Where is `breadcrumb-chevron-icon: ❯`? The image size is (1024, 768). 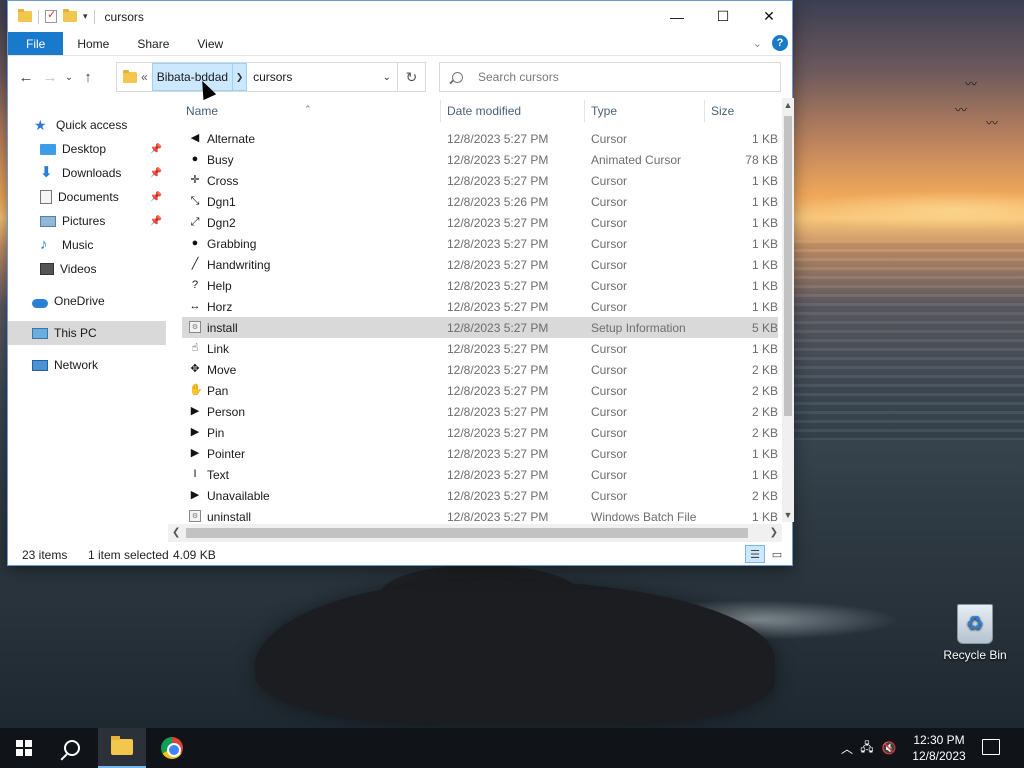 breadcrumb-chevron-icon: ❯ is located at coordinates (240, 77).